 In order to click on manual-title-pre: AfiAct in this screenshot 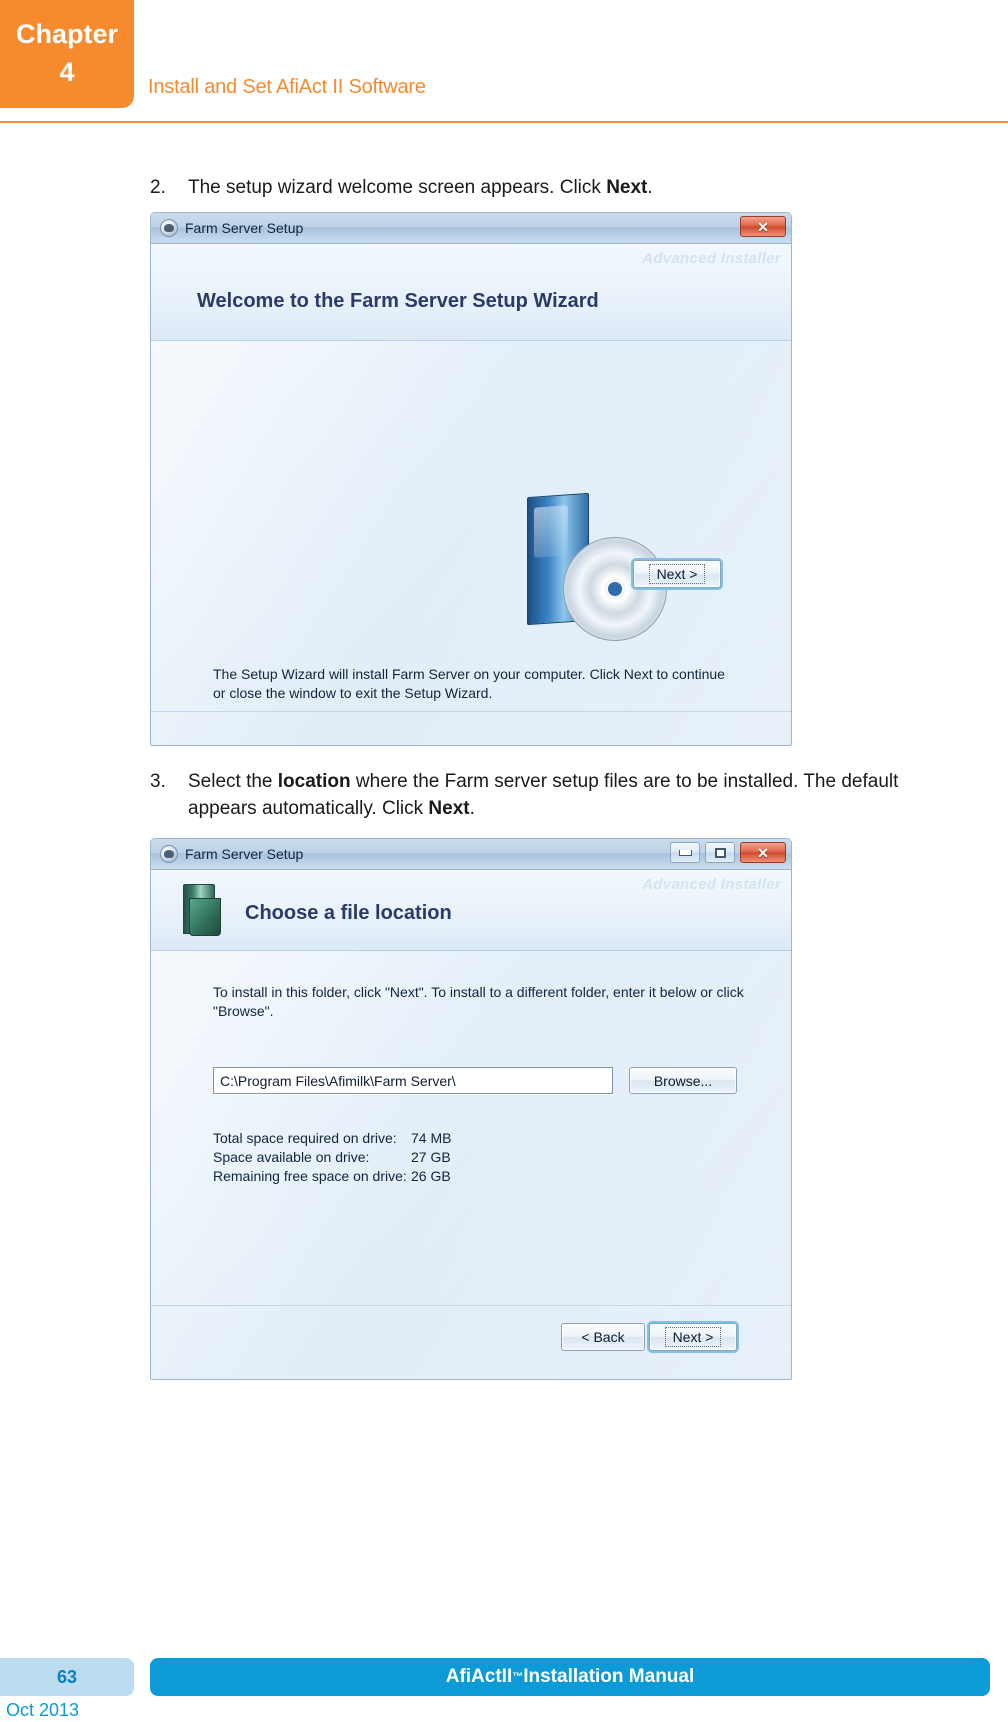, I will do `click(473, 1676)`.